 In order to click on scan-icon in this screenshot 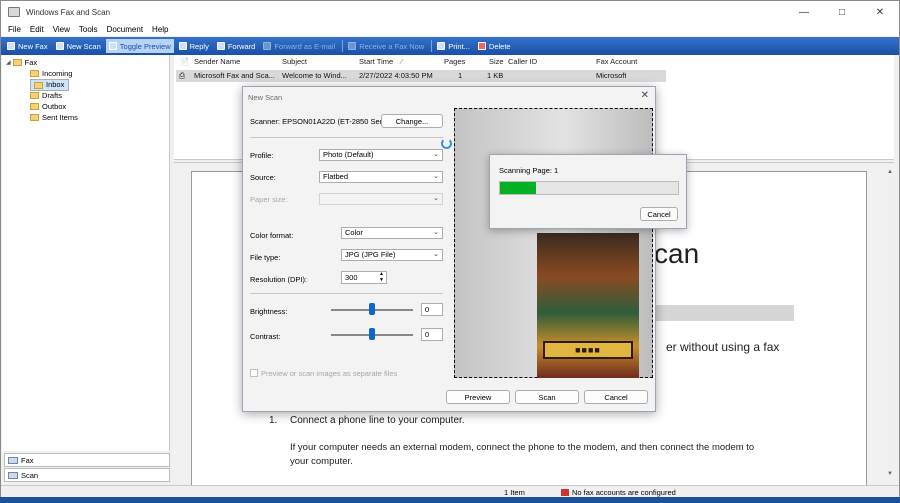, I will do `click(13, 475)`.